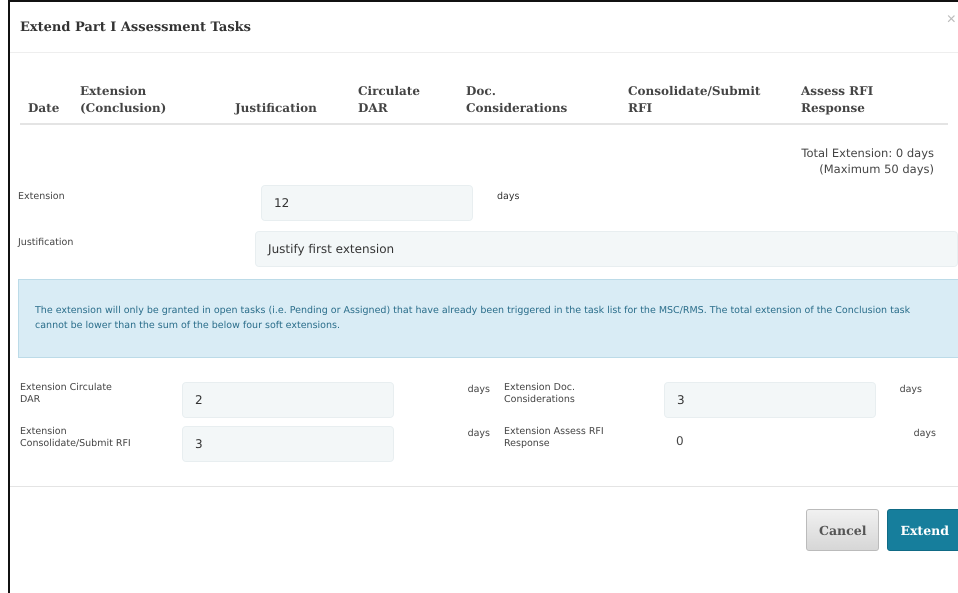 The image size is (958, 593). I want to click on column-header: Justification, so click(276, 108).